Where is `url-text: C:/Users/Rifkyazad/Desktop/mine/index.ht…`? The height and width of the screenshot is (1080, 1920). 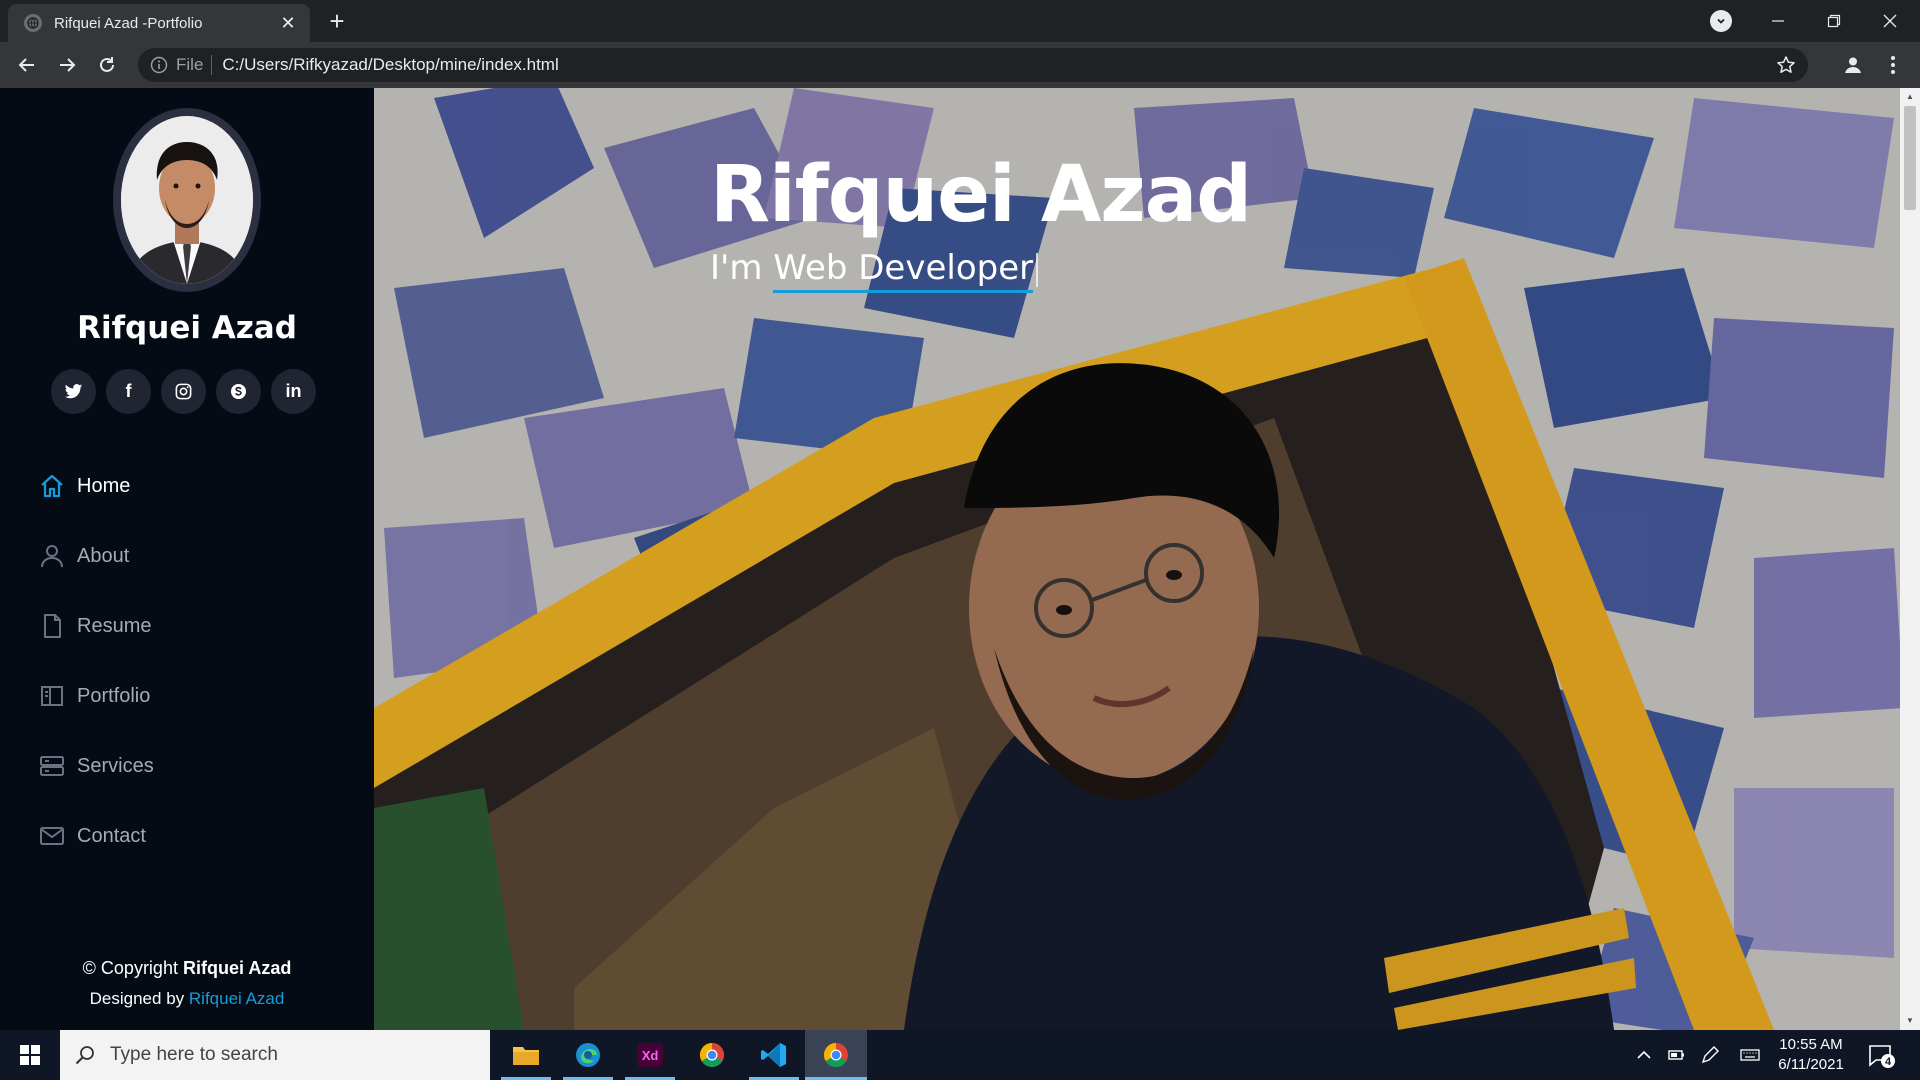
url-text: C:/Users/Rifkyazad/Desktop/mine/index.ht… is located at coordinates (390, 65).